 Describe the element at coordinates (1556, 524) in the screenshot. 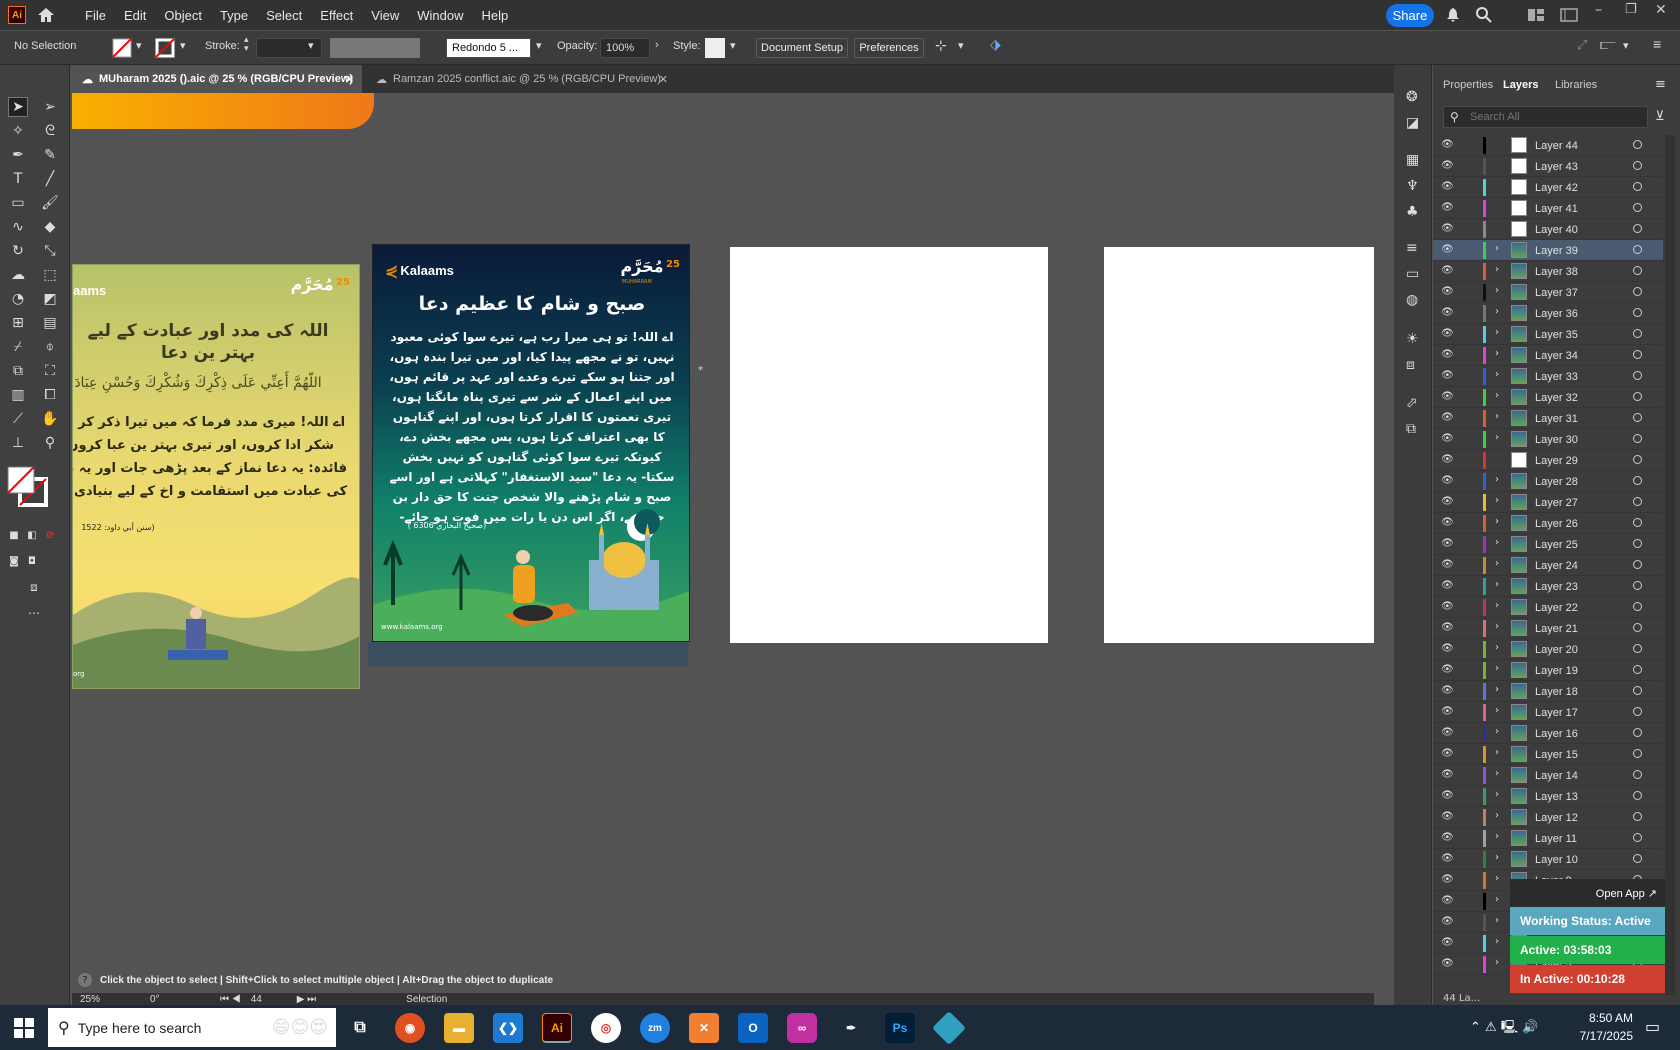

I see `layer-name: Layer 26` at that location.